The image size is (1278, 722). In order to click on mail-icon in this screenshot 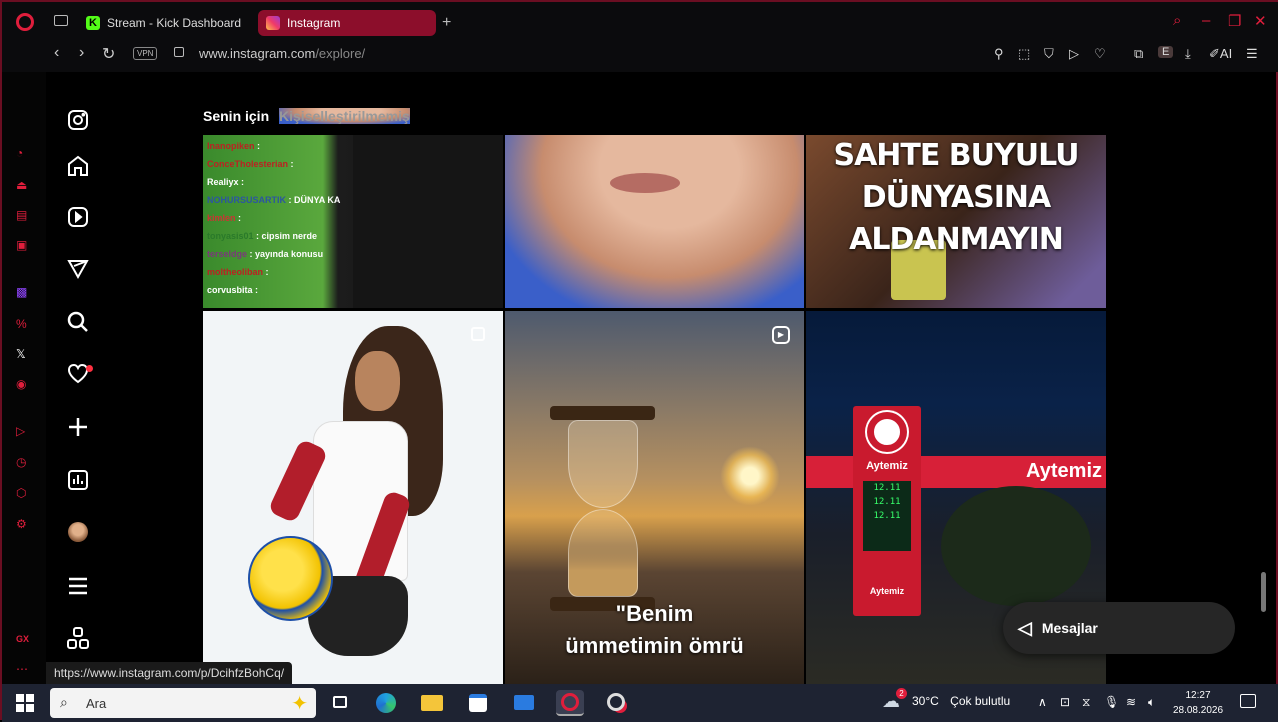, I will do `click(524, 703)`.